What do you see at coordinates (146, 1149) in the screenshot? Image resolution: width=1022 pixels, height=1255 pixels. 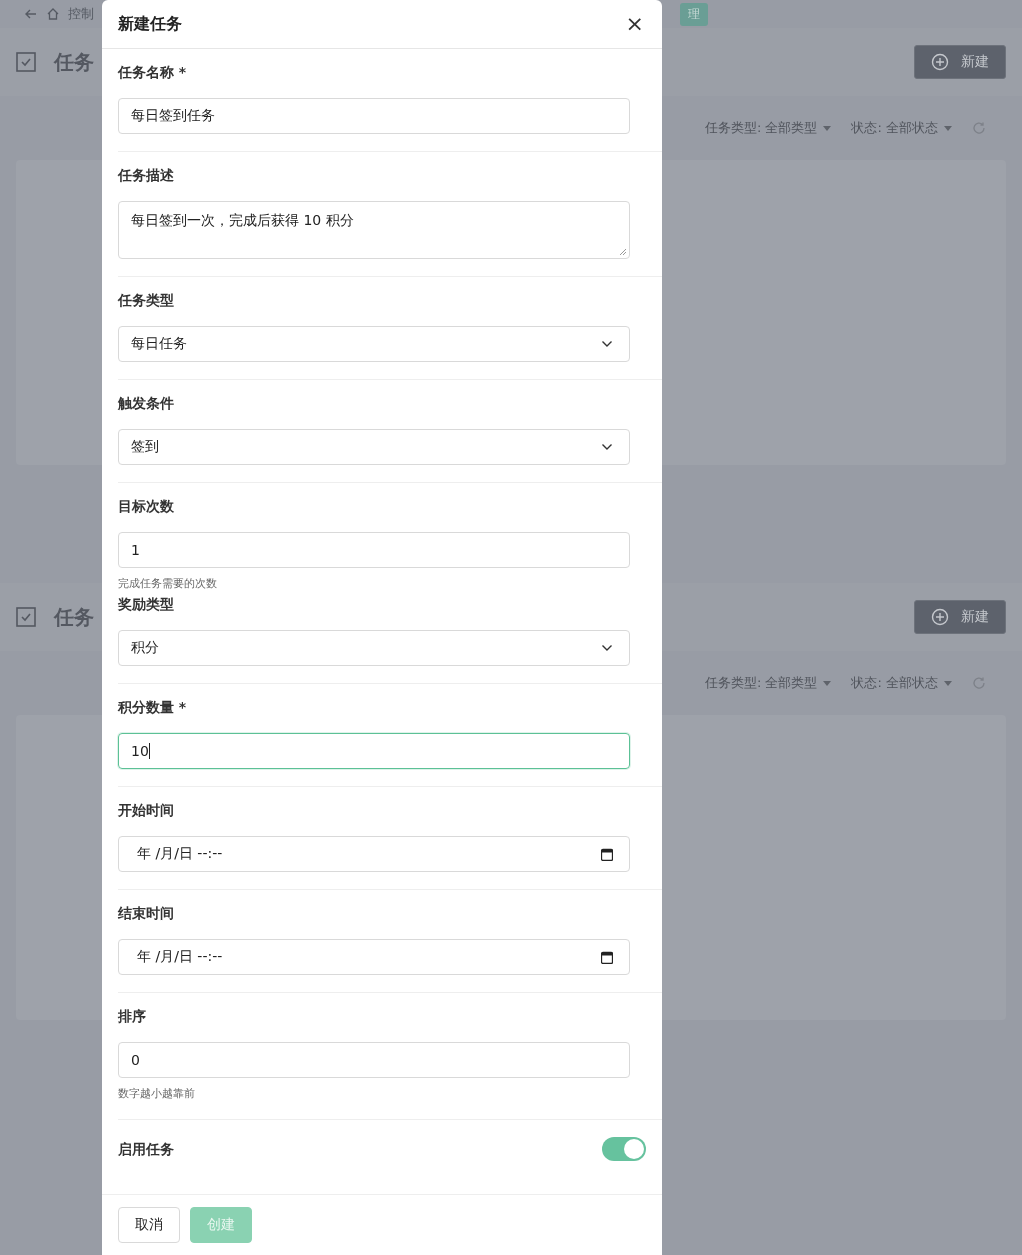 I see `field-label: 启用任务` at bounding box center [146, 1149].